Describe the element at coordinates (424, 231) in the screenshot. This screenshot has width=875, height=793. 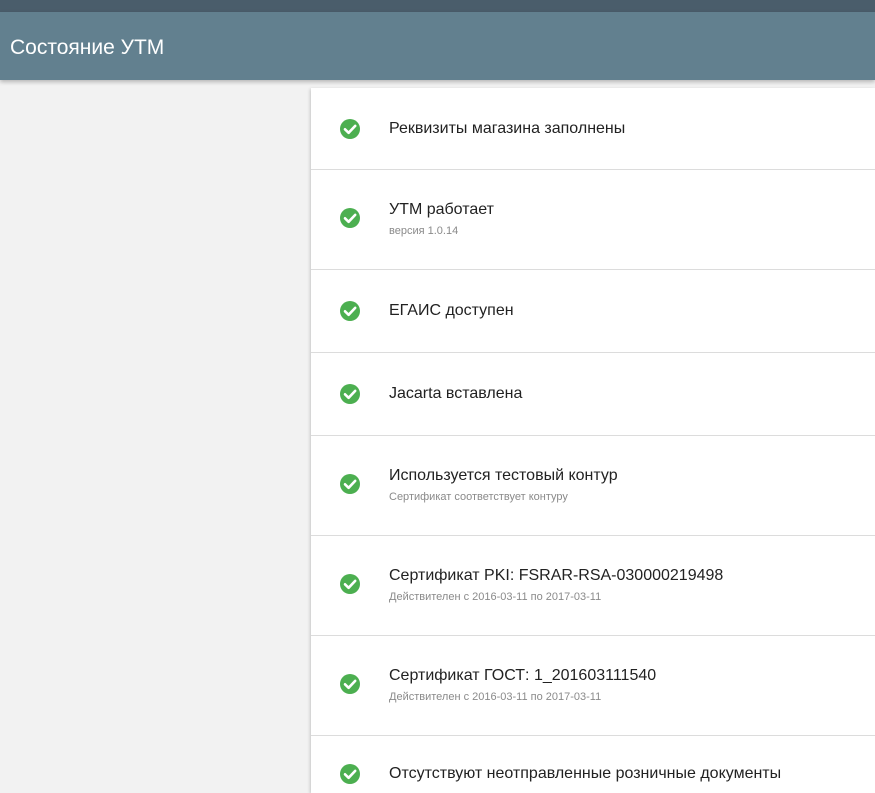
I see `status-item-subtitle: версия 1.0.14` at that location.